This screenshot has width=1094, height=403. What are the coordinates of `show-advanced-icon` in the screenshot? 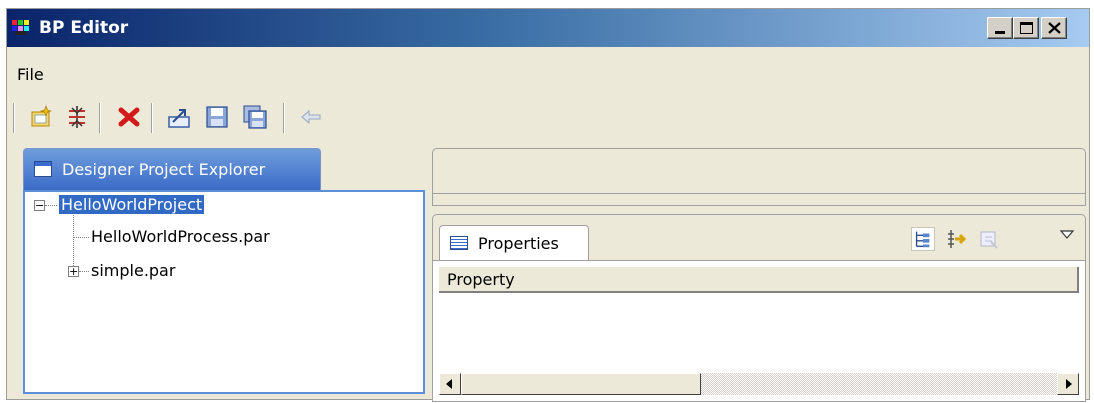 It's located at (957, 239).